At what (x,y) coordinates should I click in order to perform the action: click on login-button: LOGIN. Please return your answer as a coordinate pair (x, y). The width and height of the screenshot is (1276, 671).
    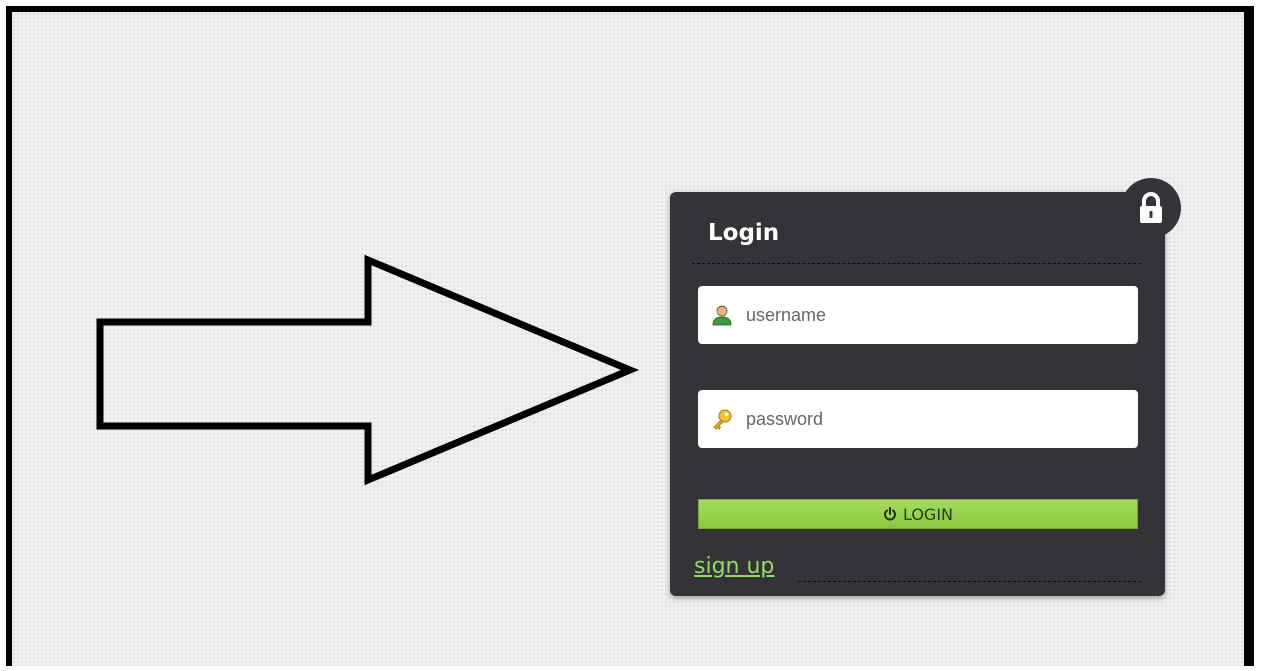
    Looking at the image, I should click on (918, 514).